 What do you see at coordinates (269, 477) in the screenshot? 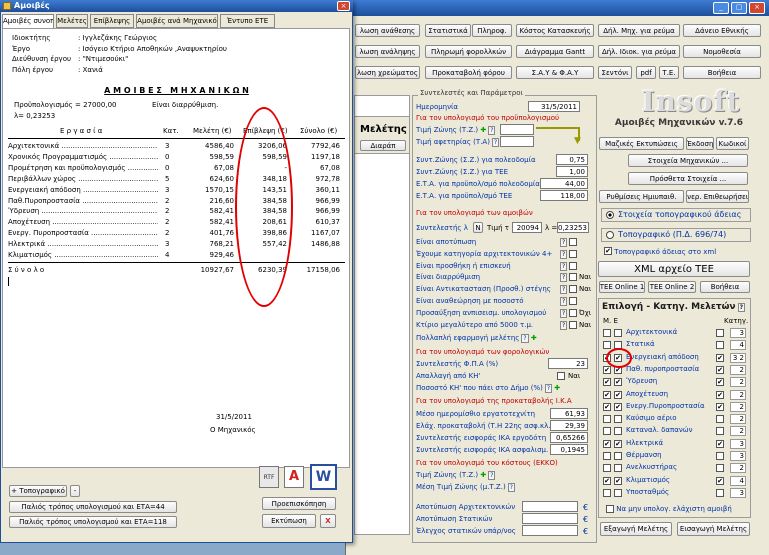
I see `rtf-icon: RTF` at bounding box center [269, 477].